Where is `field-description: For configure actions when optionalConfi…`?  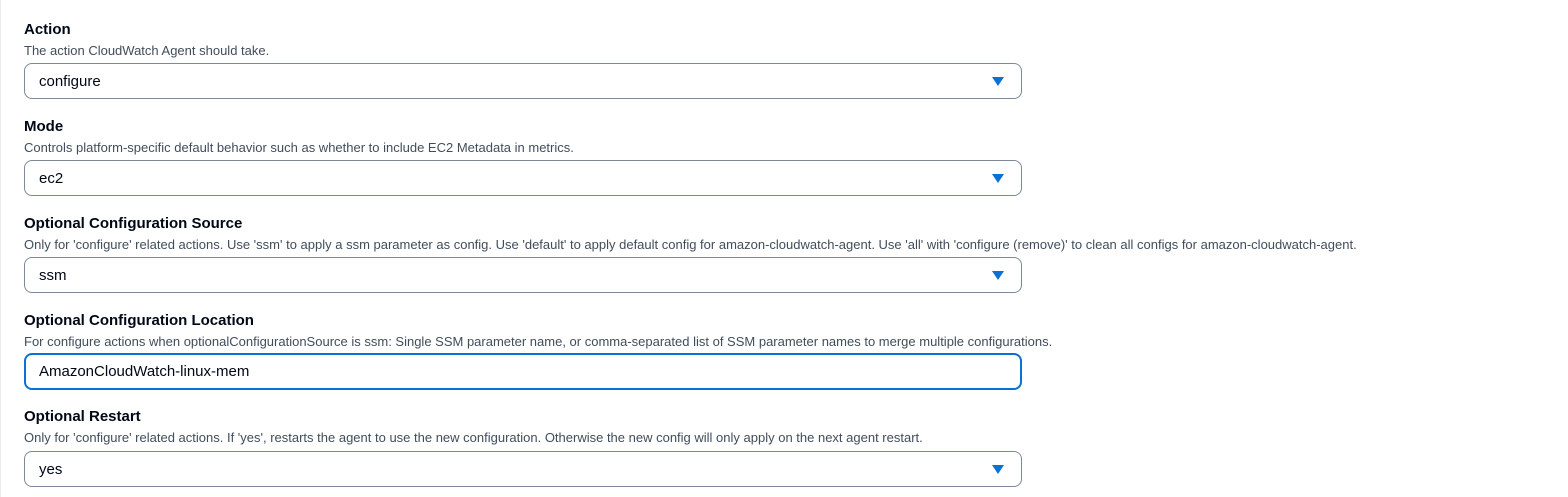
field-description: For configure actions when optionalConfi… is located at coordinates (538, 341).